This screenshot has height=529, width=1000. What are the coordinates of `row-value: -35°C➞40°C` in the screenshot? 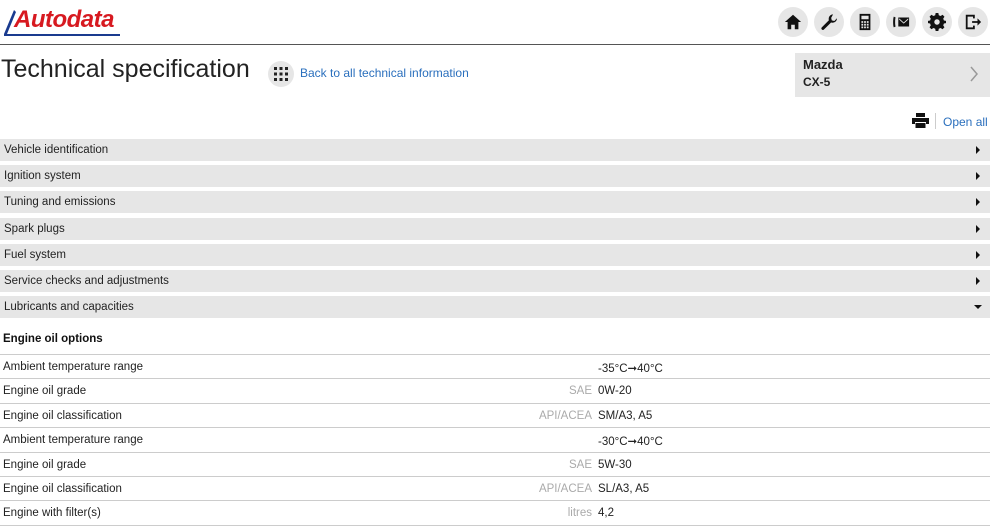 It's located at (630, 369).